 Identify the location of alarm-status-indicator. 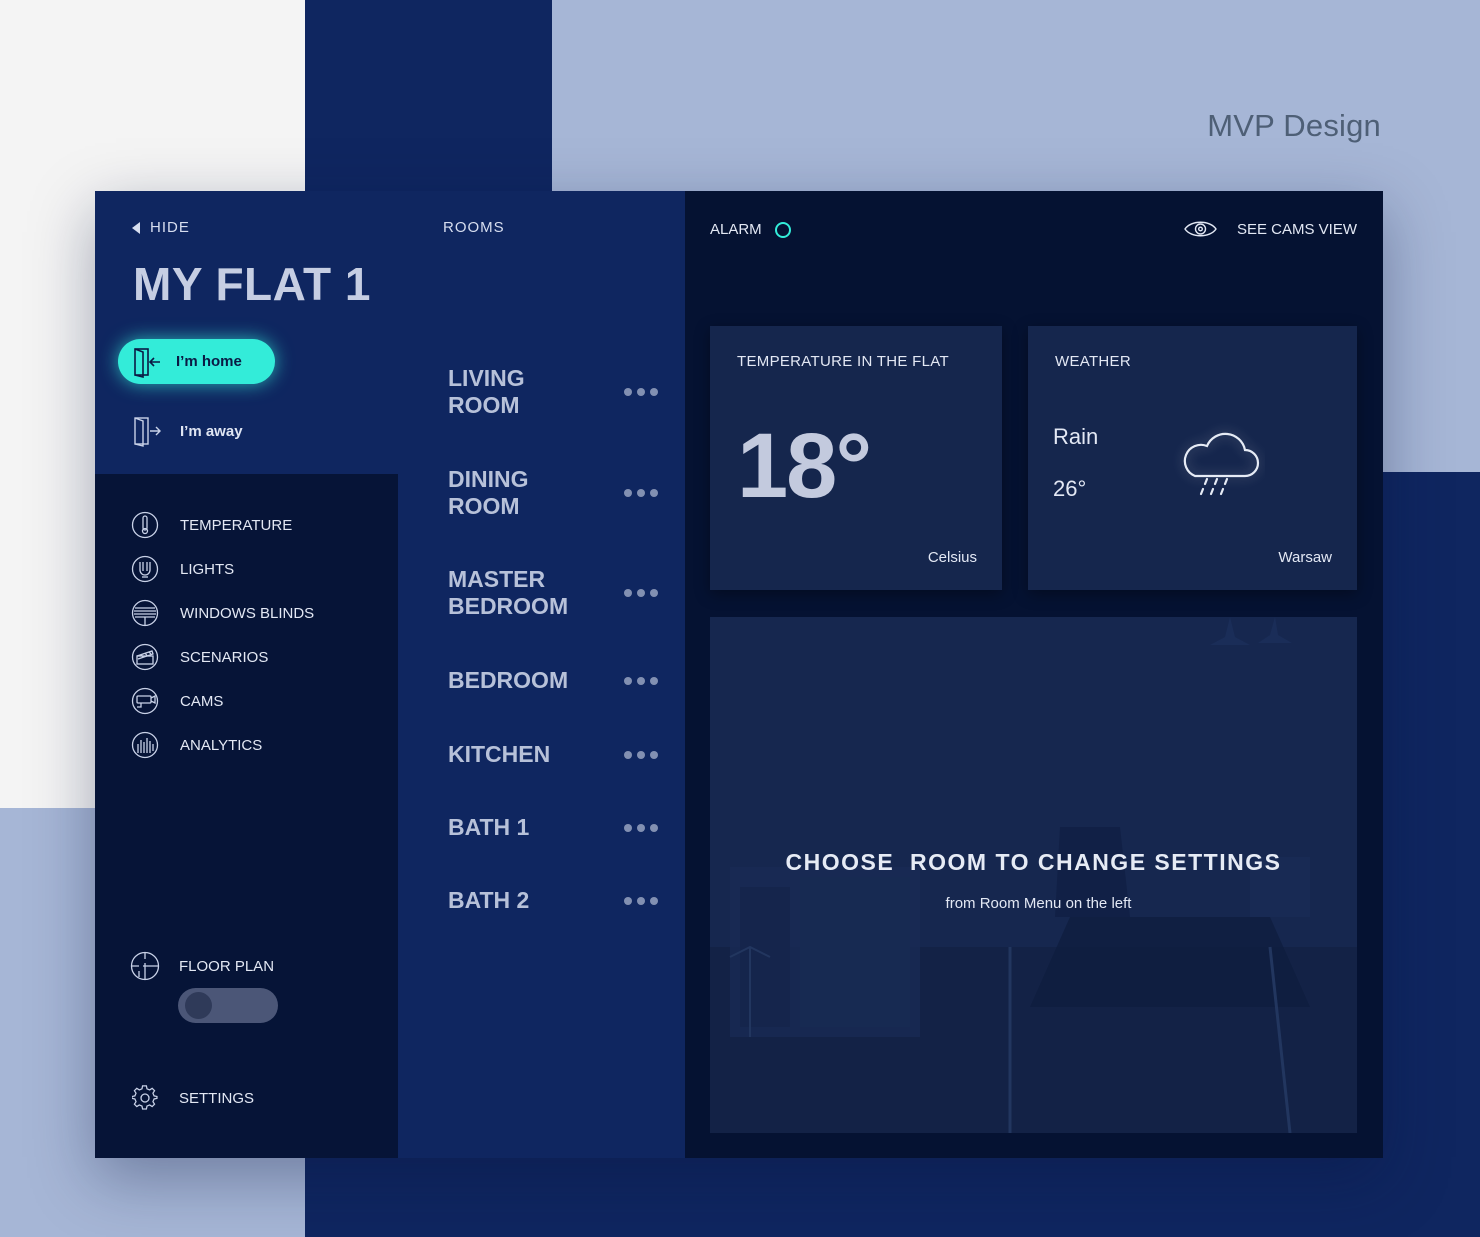
(782, 229).